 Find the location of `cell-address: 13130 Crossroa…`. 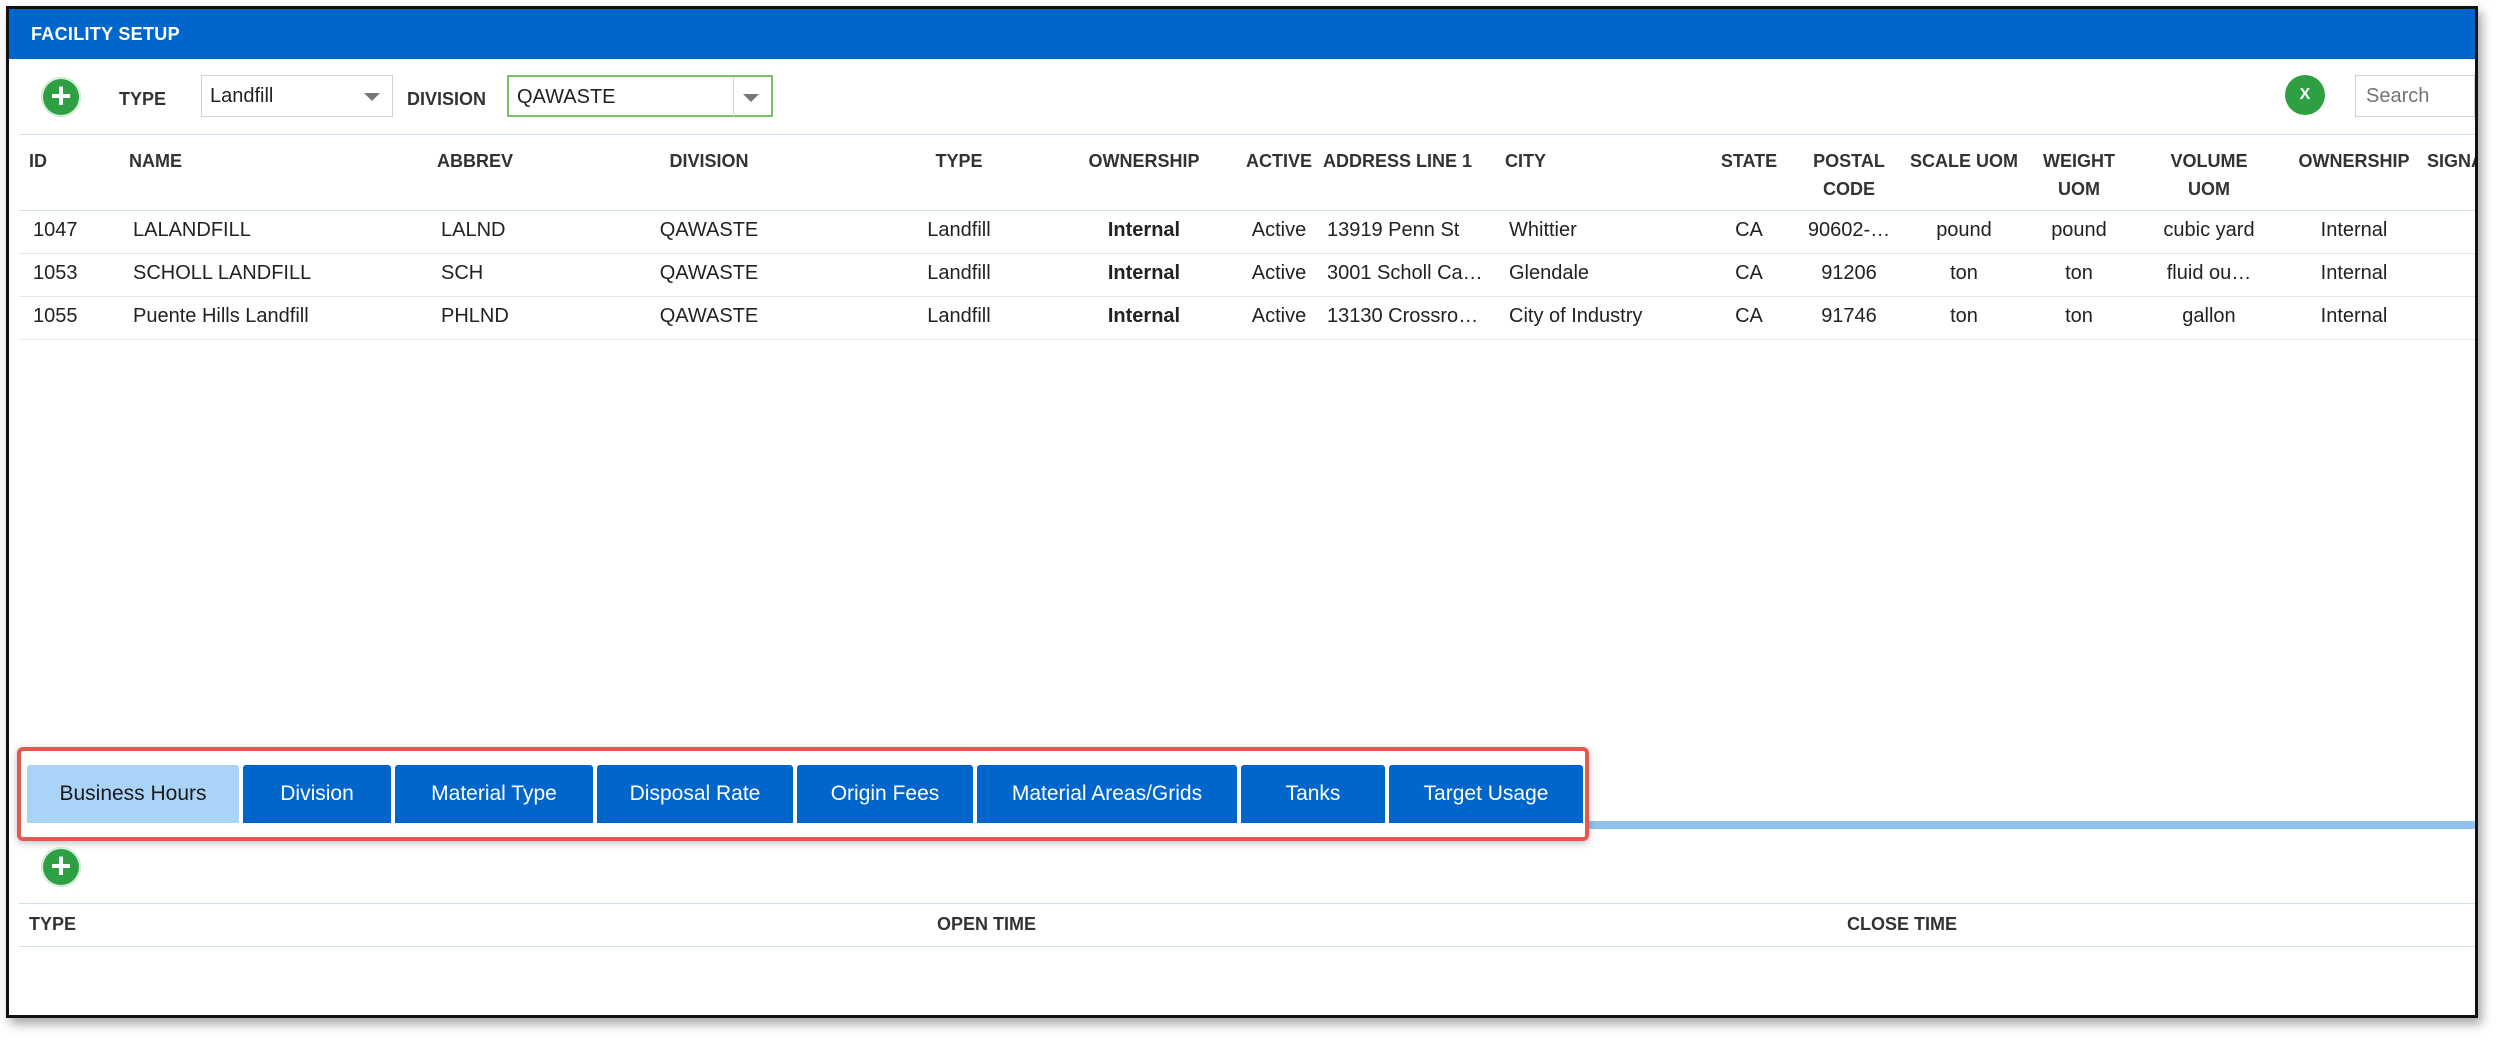

cell-address: 13130 Crossroa… is located at coordinates (1407, 316).